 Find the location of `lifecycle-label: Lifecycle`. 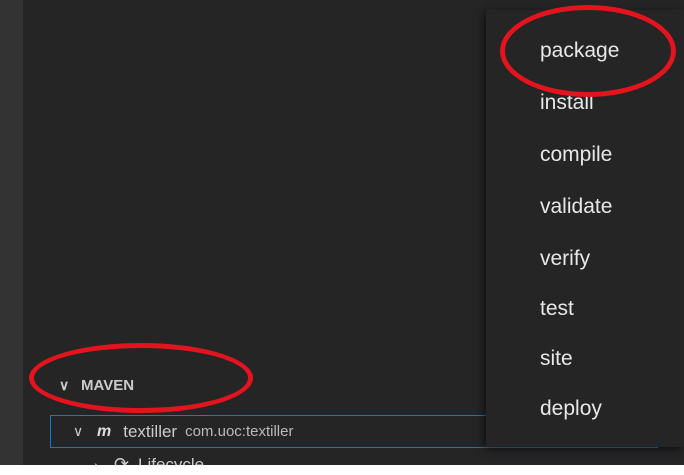

lifecycle-label: Lifecycle is located at coordinates (171, 460).